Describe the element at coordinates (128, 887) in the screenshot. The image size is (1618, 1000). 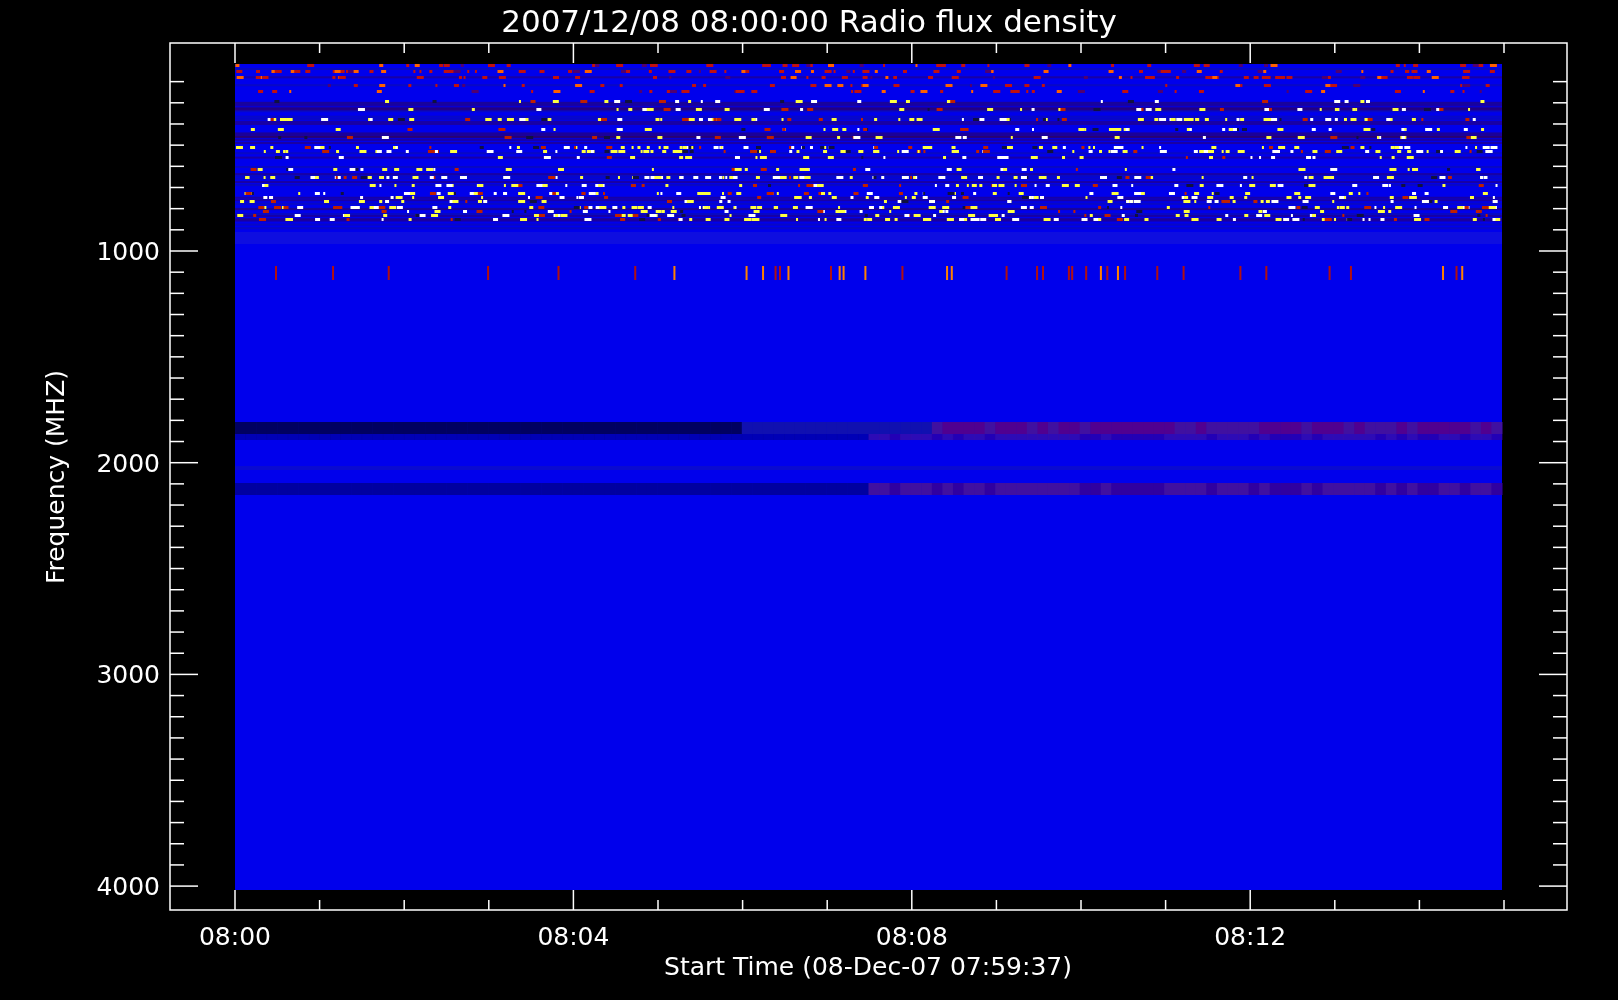
I see `y-tick-label: 4000` at that location.